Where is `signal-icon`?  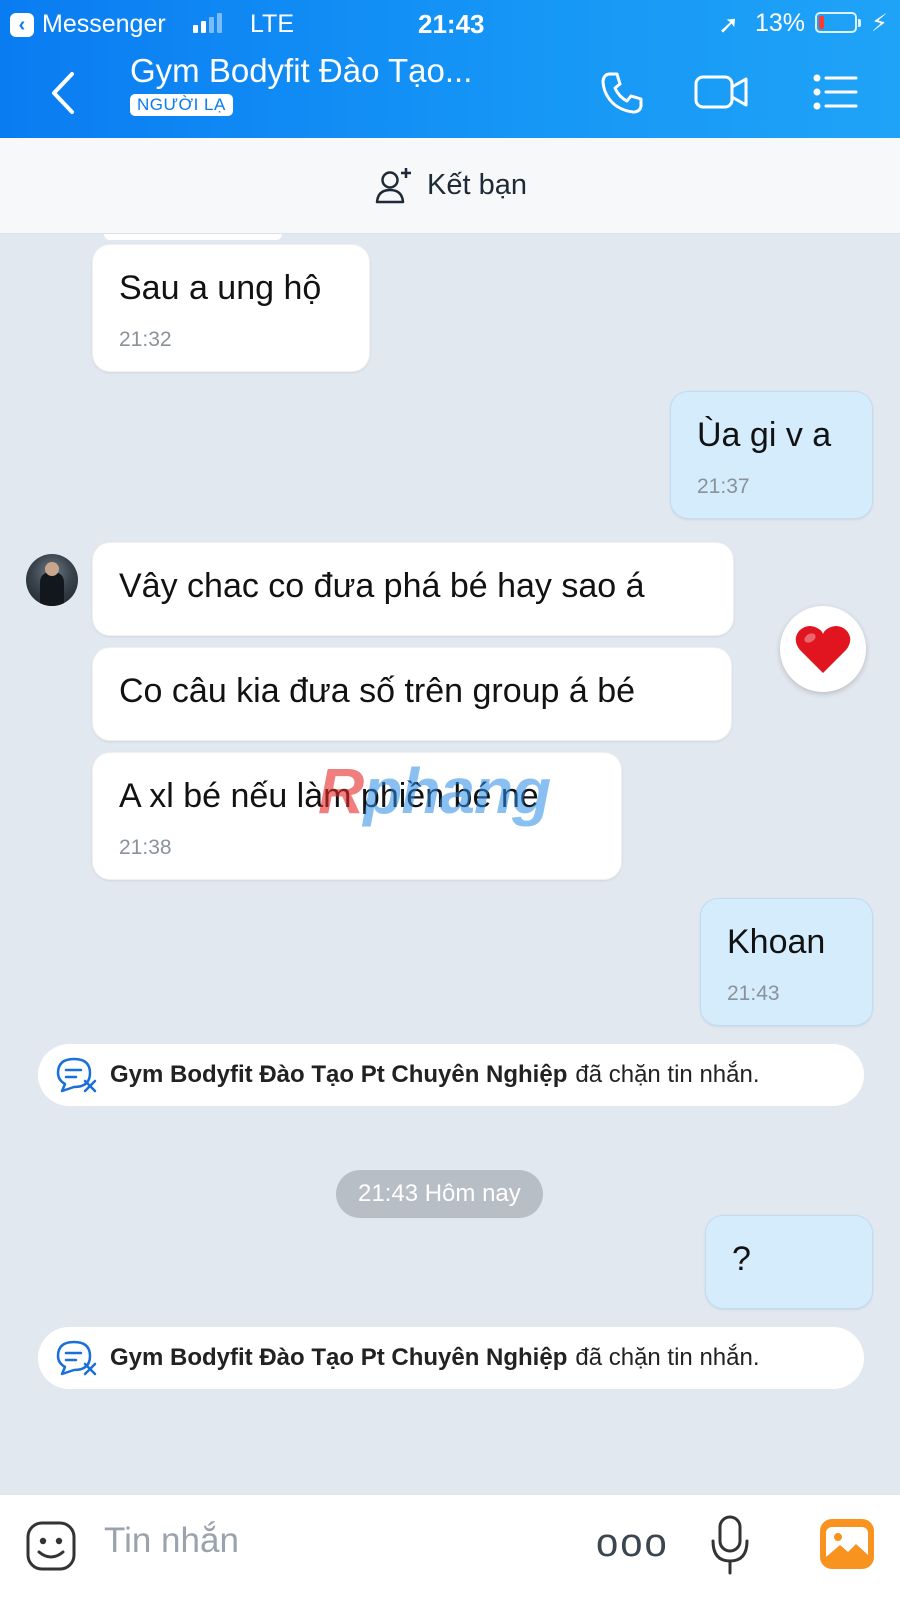
signal-icon is located at coordinates (207, 23).